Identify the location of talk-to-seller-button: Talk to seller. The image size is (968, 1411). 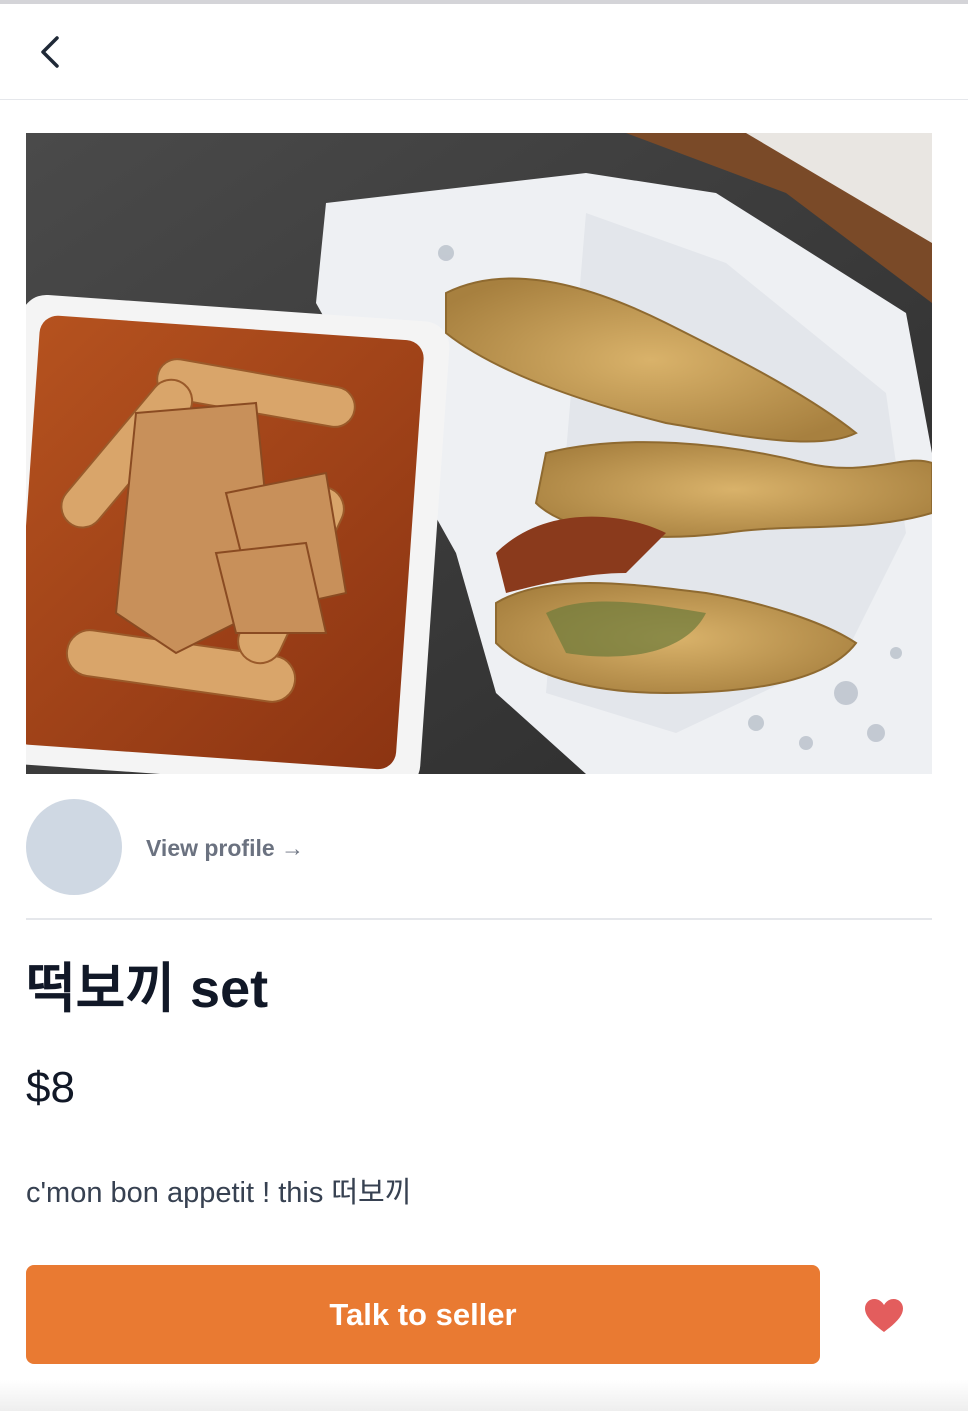
(423, 1314).